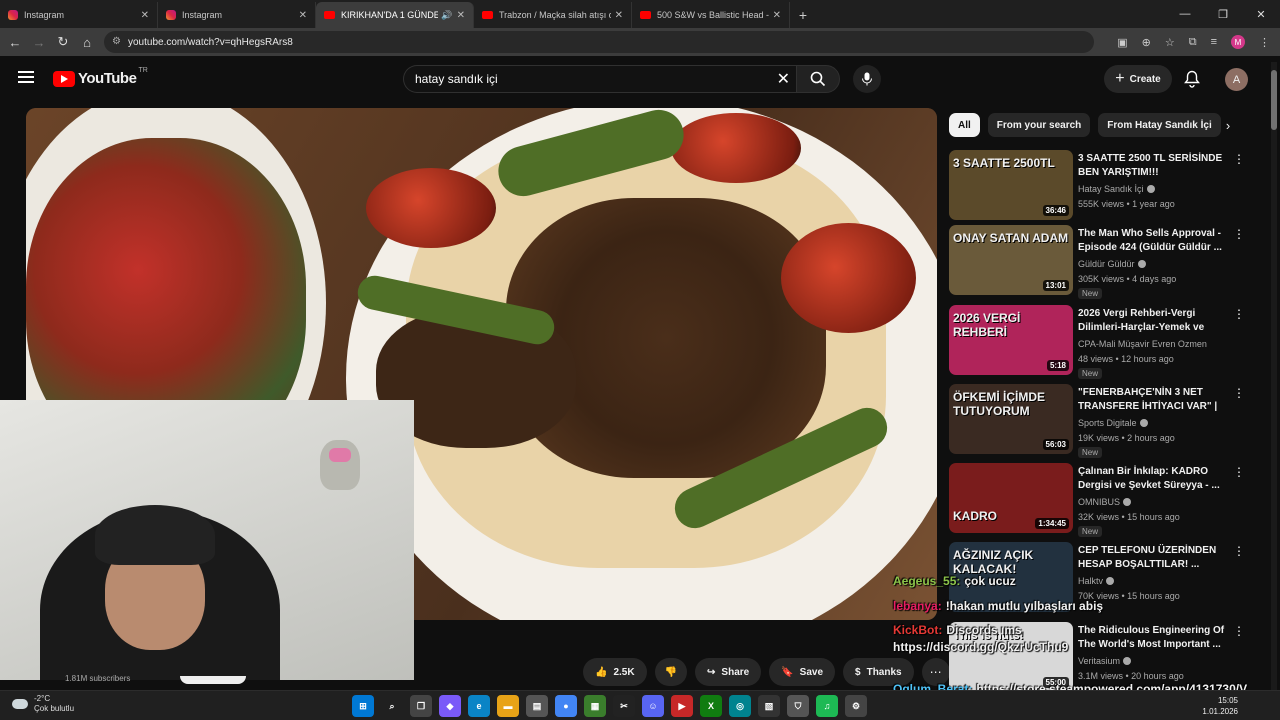 Image resolution: width=1280 pixels, height=720 pixels. What do you see at coordinates (740, 706) in the screenshot?
I see `app-icon: ◎` at bounding box center [740, 706].